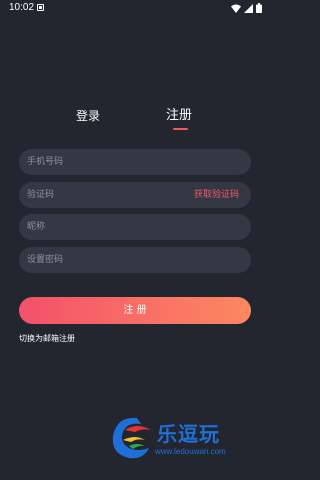 This screenshot has height=480, width=320. Describe the element at coordinates (102, 162) in the screenshot. I see `phone-input` at that location.